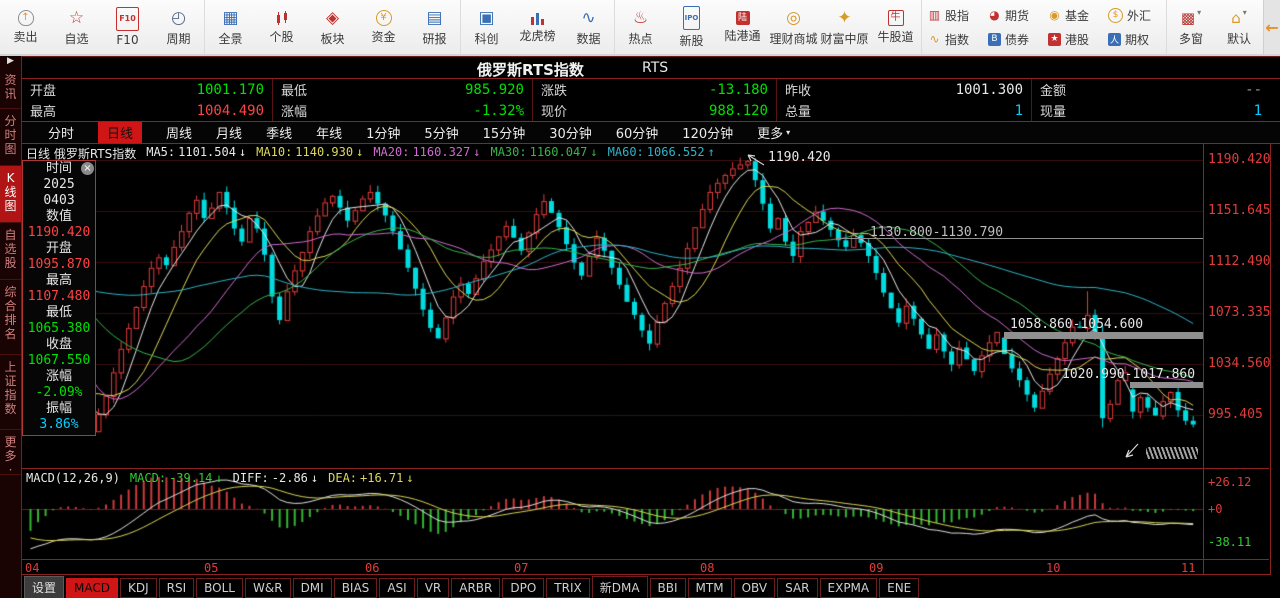 The width and height of the screenshot is (1280, 598). What do you see at coordinates (691, 40) in the screenshot?
I see `toolbar-button-label: 新股` at bounding box center [691, 40].